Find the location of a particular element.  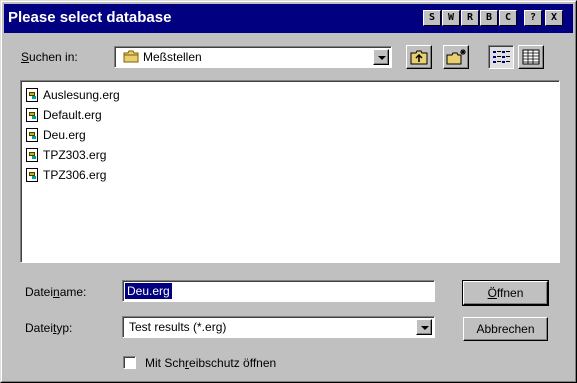

folder-icon is located at coordinates (131, 56).